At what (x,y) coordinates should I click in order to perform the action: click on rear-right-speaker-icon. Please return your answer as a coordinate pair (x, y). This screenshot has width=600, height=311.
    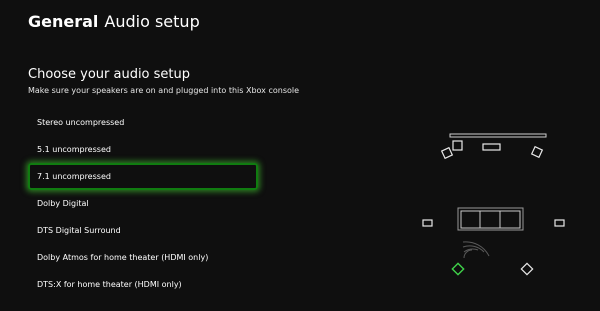
    Looking at the image, I should click on (527, 269).